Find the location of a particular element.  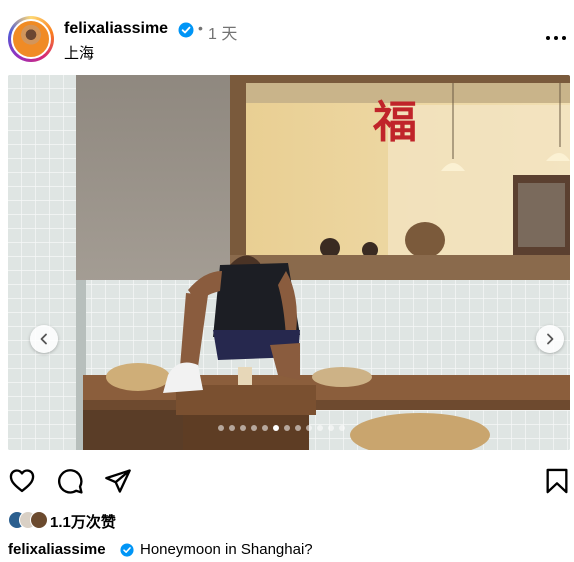

post-time: 1 天 is located at coordinates (222, 32).